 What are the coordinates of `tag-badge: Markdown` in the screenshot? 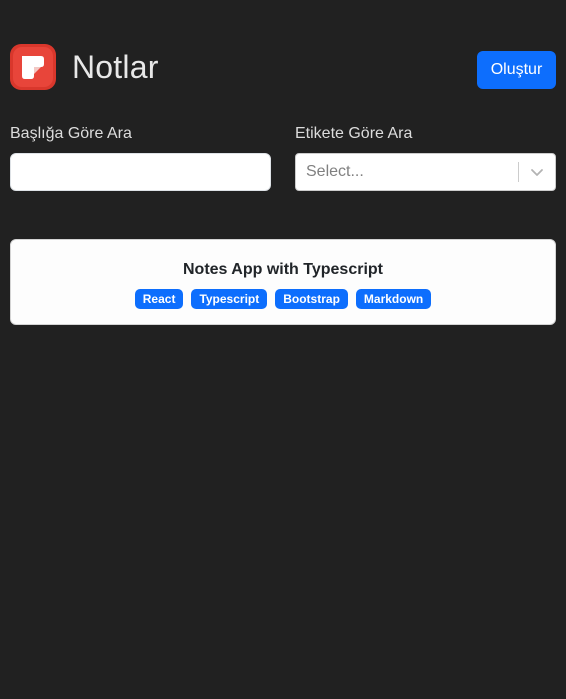 It's located at (393, 299).